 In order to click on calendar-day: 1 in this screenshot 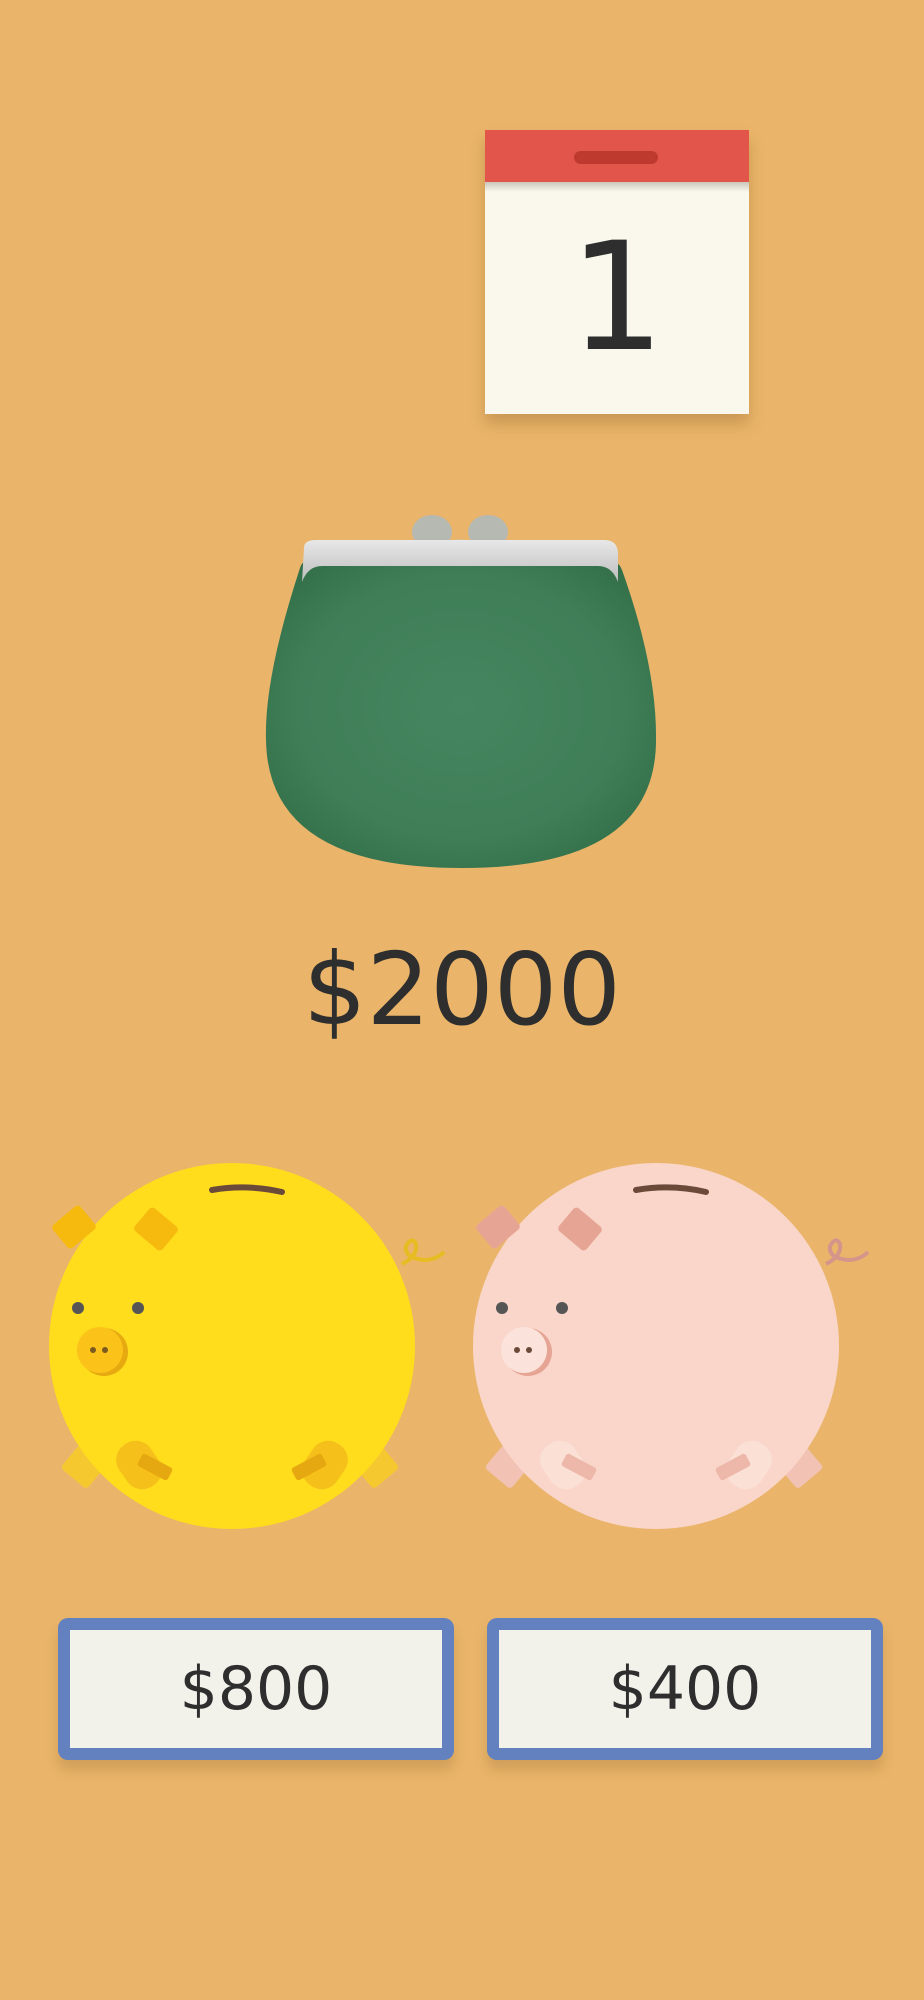, I will do `click(617, 298)`.